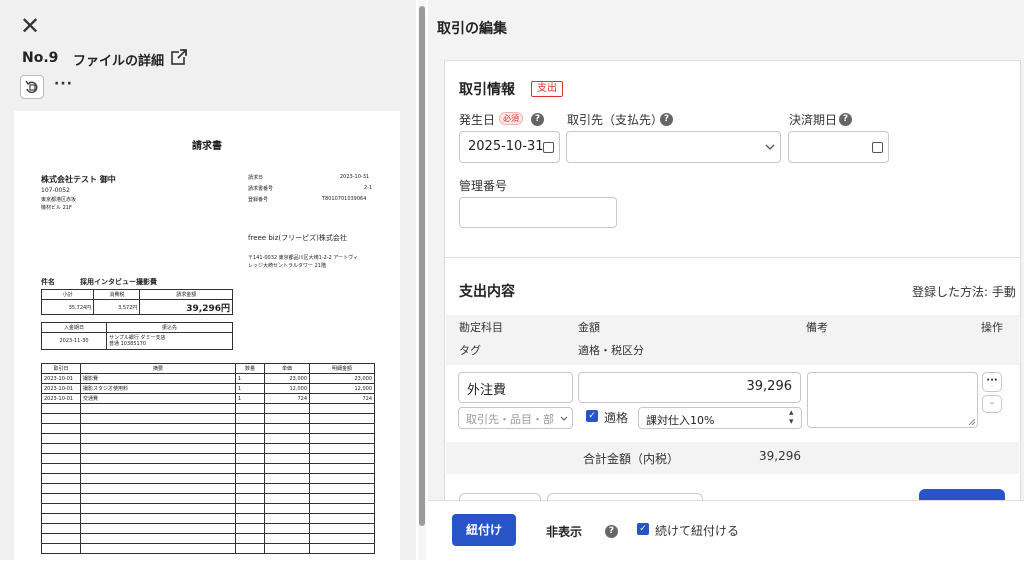 This screenshot has width=1024, height=561. Describe the element at coordinates (250, 368) in the screenshot. I see `line-header: 数量` at that location.